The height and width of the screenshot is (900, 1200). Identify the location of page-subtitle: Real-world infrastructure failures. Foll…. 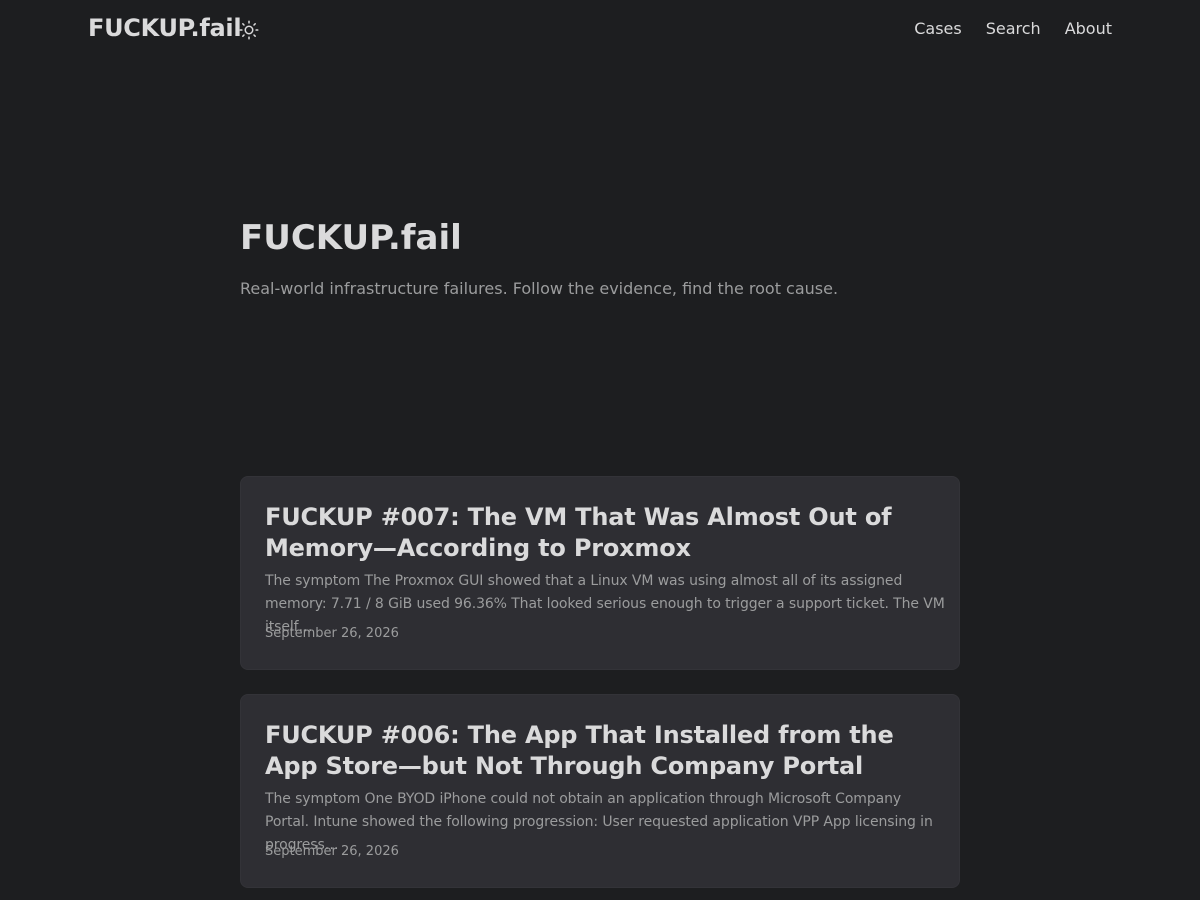
(539, 288).